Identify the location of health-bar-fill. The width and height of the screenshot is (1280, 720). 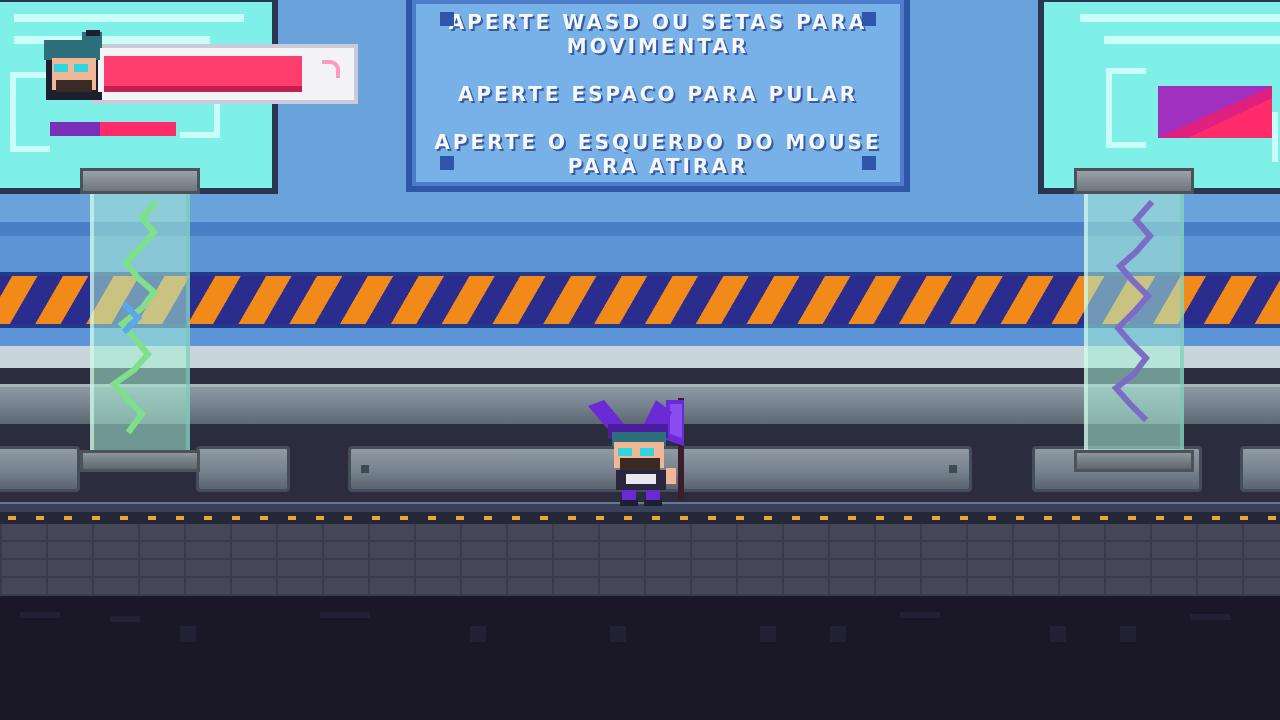
(203, 74).